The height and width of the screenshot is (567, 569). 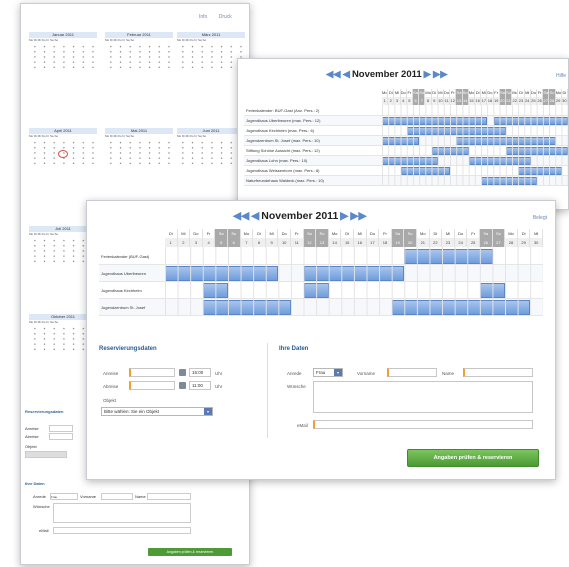 What do you see at coordinates (398, 242) in the screenshot?
I see `day-cell: 19` at bounding box center [398, 242].